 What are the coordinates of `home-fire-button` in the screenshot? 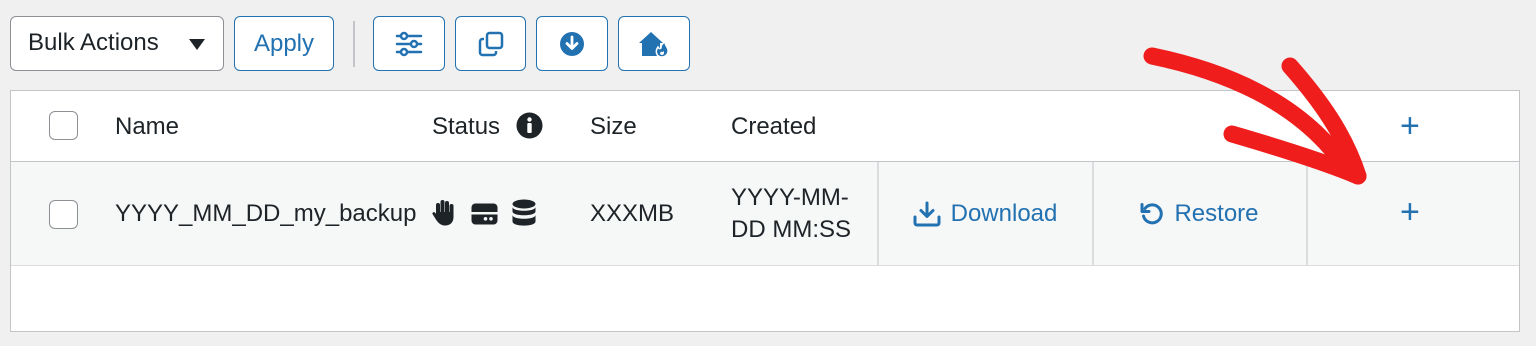 It's located at (654, 43).